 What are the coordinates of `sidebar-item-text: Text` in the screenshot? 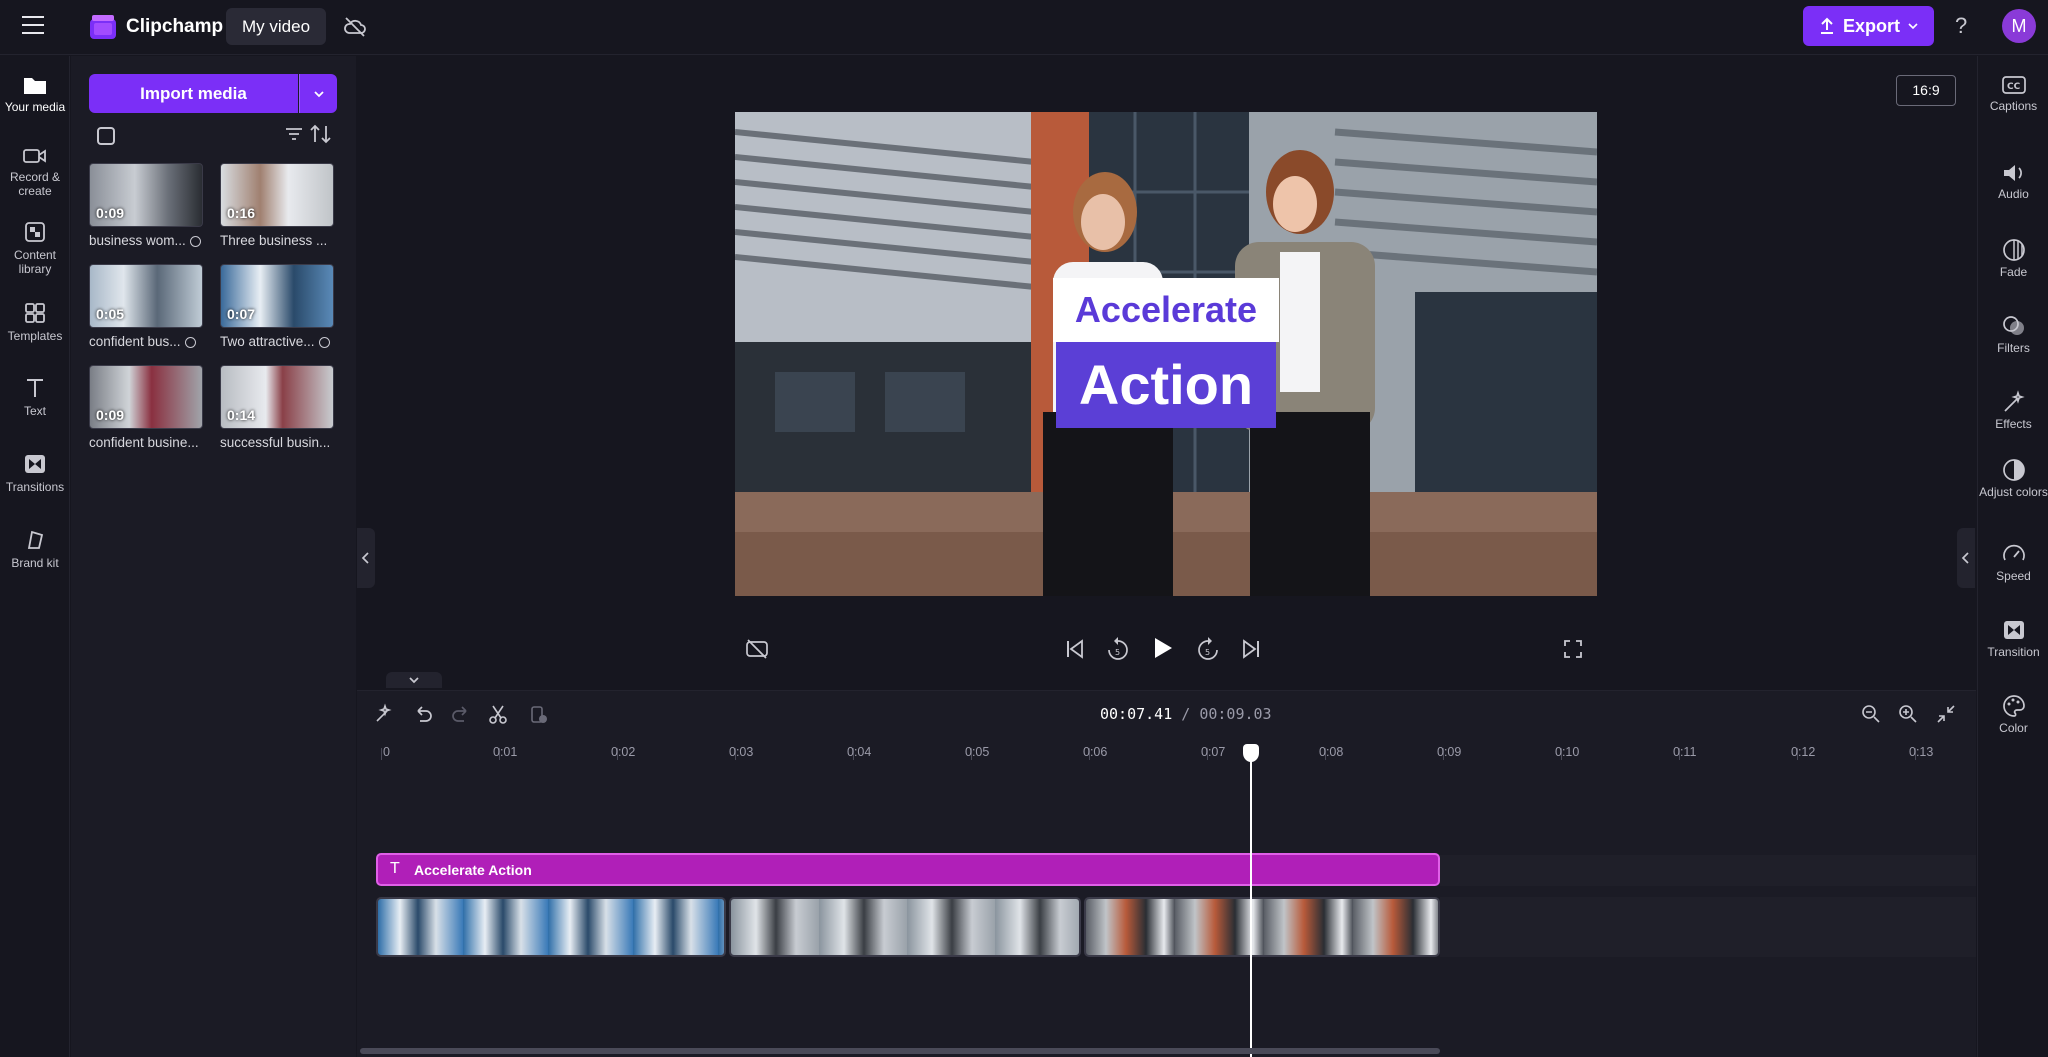 It's located at (35, 397).